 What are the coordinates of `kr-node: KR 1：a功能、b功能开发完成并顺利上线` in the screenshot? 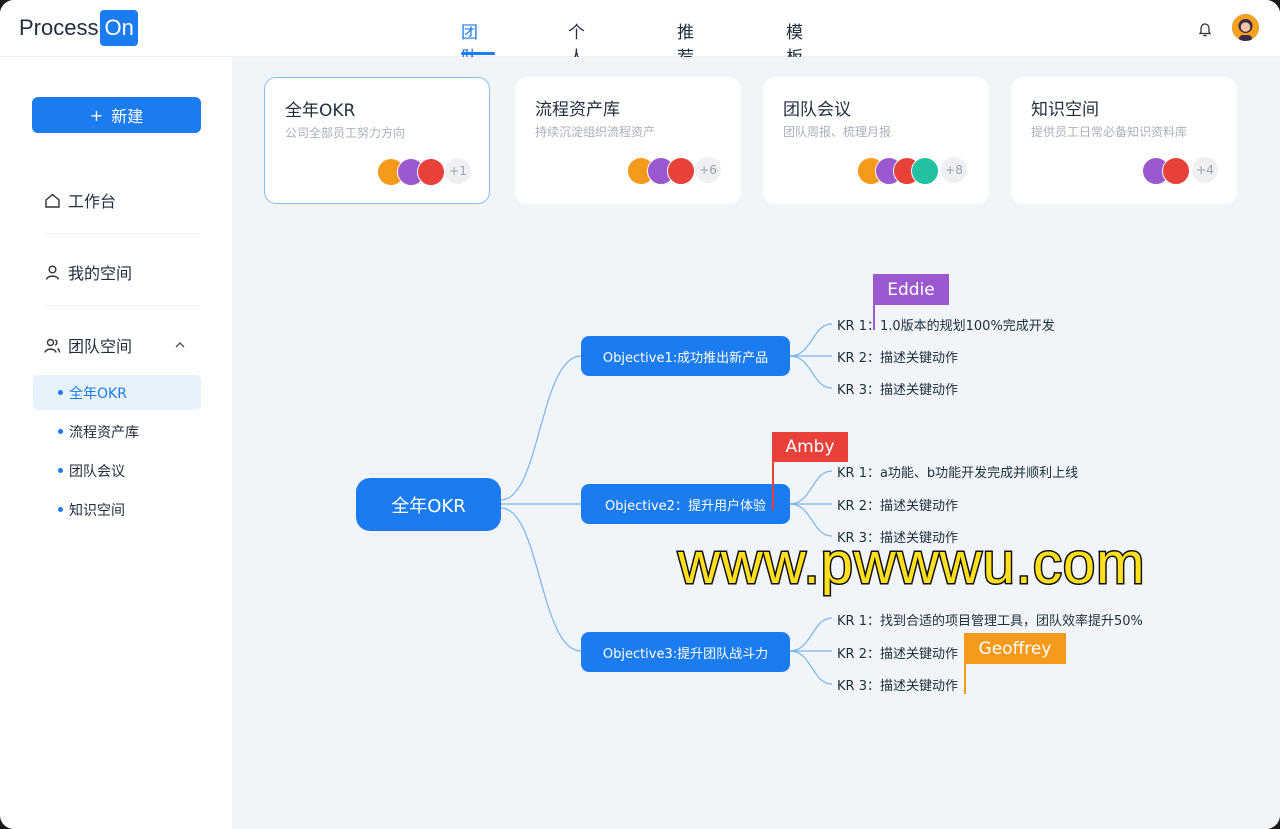 It's located at (957, 471).